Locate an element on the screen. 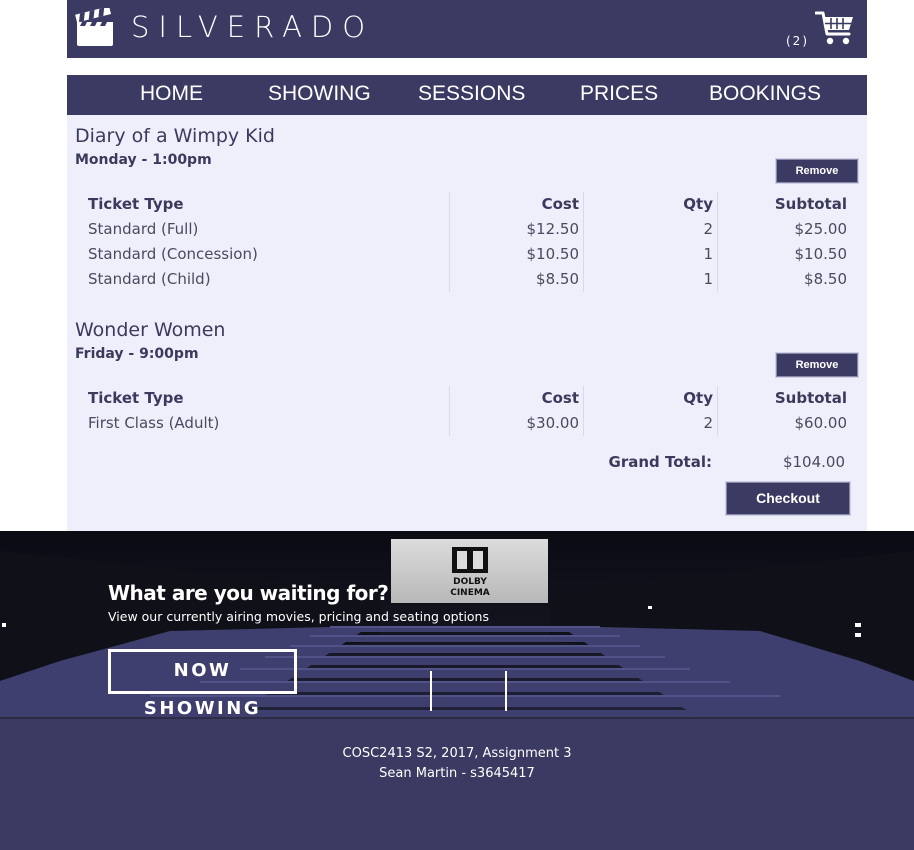 The image size is (914, 850). hero-title: What are you waiting for? is located at coordinates (248, 593).